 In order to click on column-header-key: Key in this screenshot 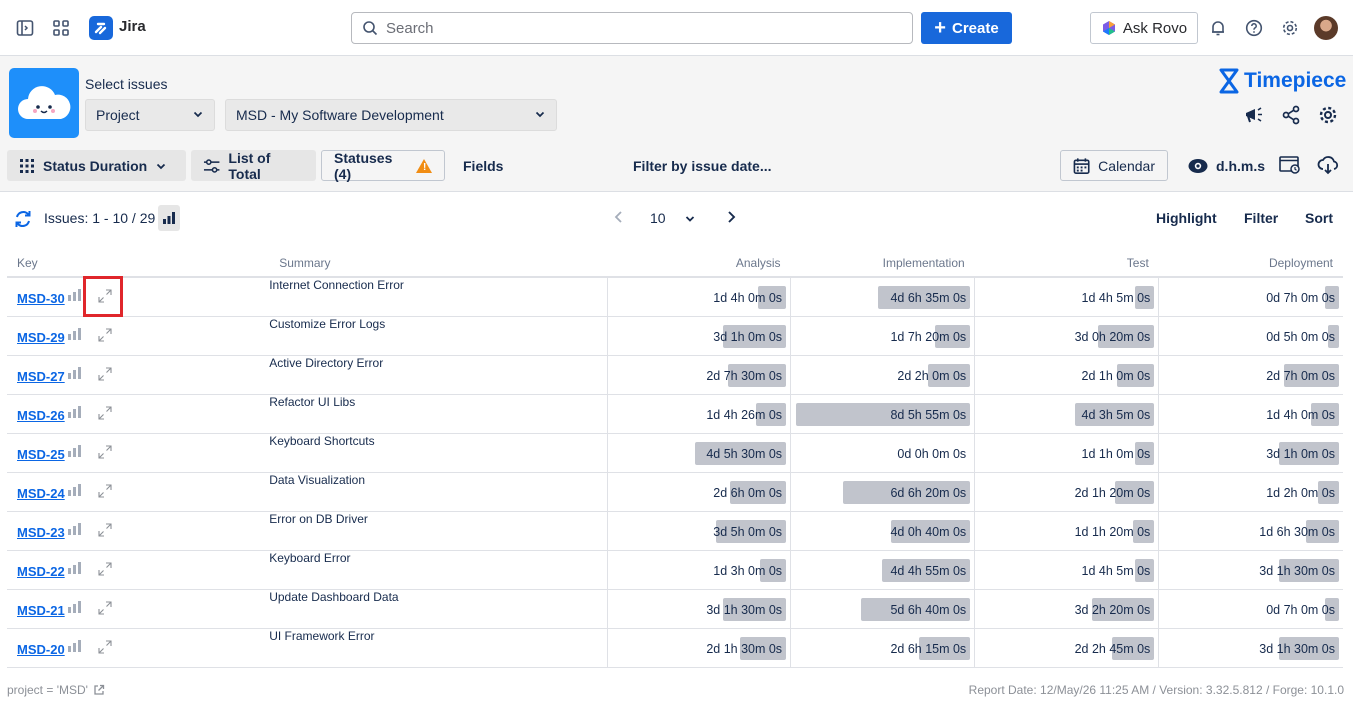, I will do `click(138, 263)`.